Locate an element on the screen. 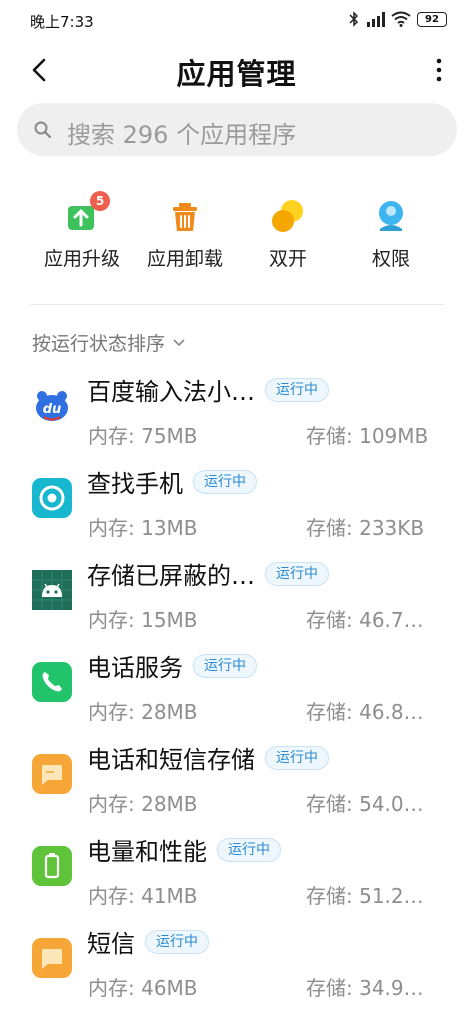  app-name: 电话和短信存储 is located at coordinates (171, 760).